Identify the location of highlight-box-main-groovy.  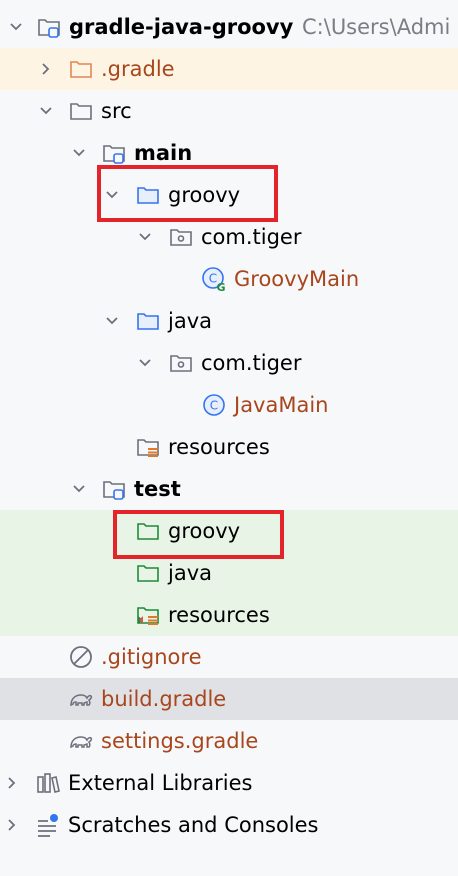
(187, 193).